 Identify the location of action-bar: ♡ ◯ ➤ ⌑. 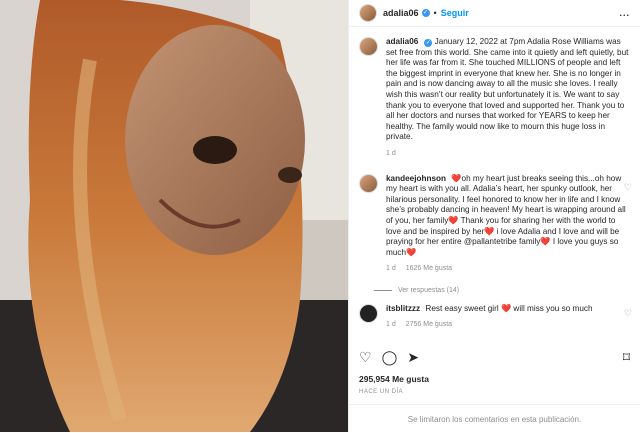
(494, 357).